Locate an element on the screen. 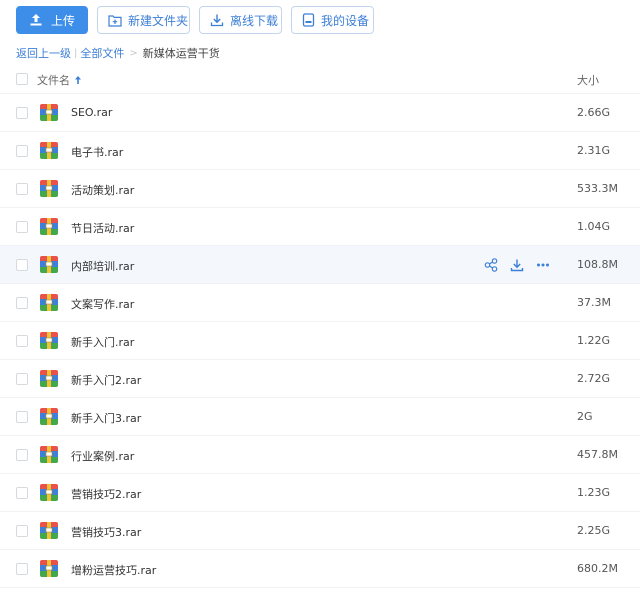  file-list-header: 文件名 大小 is located at coordinates (320, 79).